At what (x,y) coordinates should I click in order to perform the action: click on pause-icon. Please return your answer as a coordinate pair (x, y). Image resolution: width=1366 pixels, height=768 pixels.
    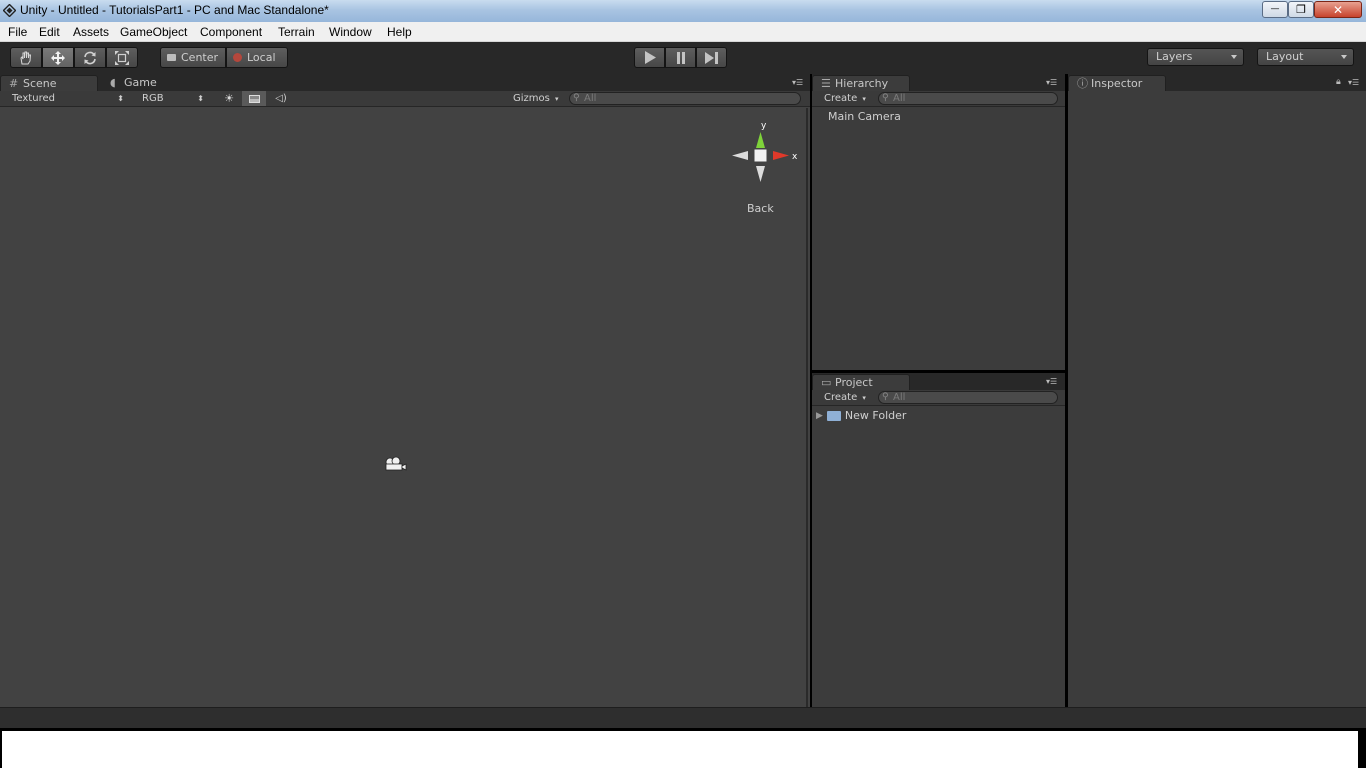
    Looking at the image, I should click on (680, 57).